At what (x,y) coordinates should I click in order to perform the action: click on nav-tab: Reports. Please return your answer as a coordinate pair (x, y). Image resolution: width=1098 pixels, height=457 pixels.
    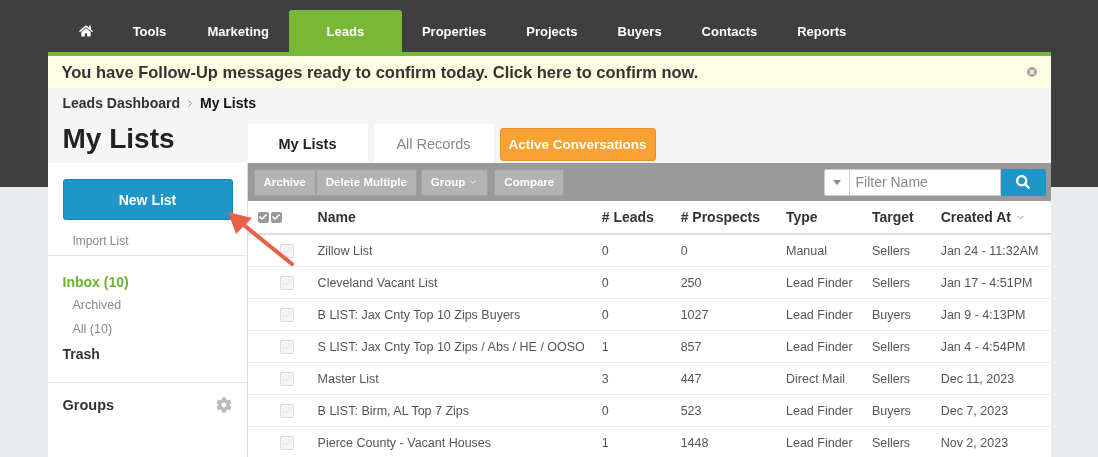
    Looking at the image, I should click on (822, 31).